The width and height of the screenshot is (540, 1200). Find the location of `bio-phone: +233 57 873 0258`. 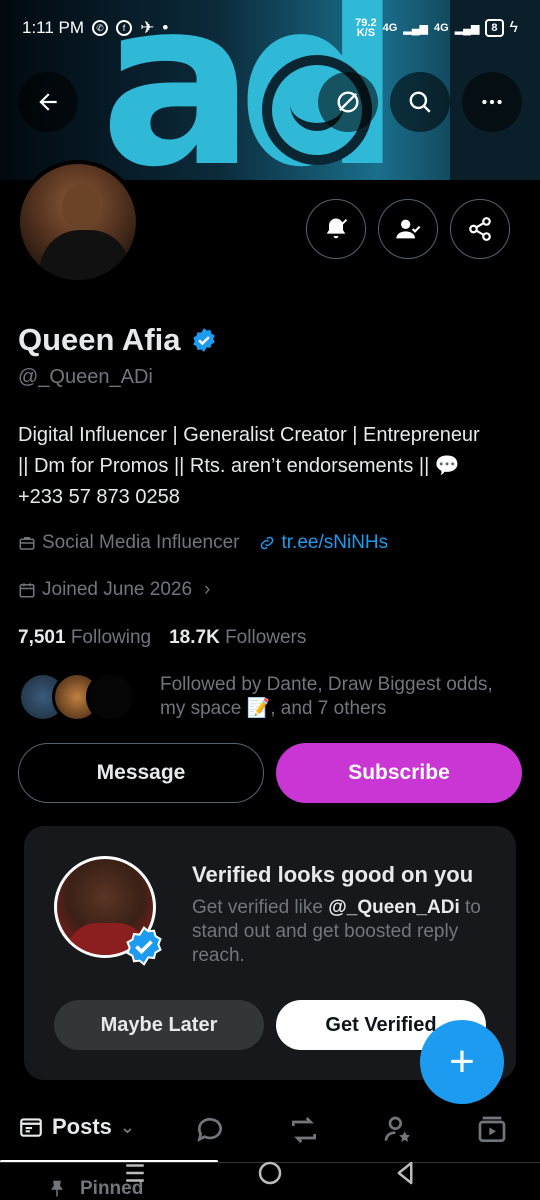

bio-phone: +233 57 873 0258 is located at coordinates (273, 497).